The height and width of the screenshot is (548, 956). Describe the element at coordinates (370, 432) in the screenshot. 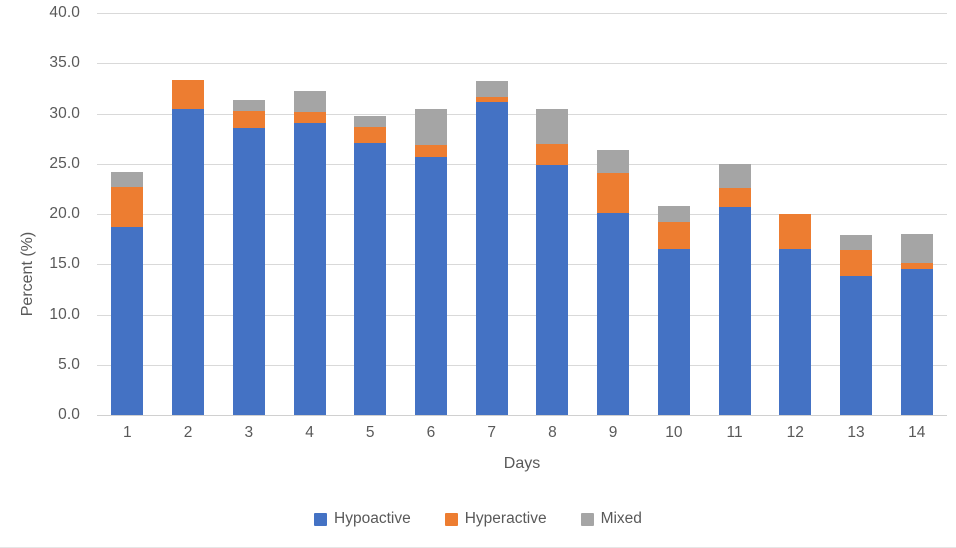

I see `x-axis-tick-label: 5` at that location.